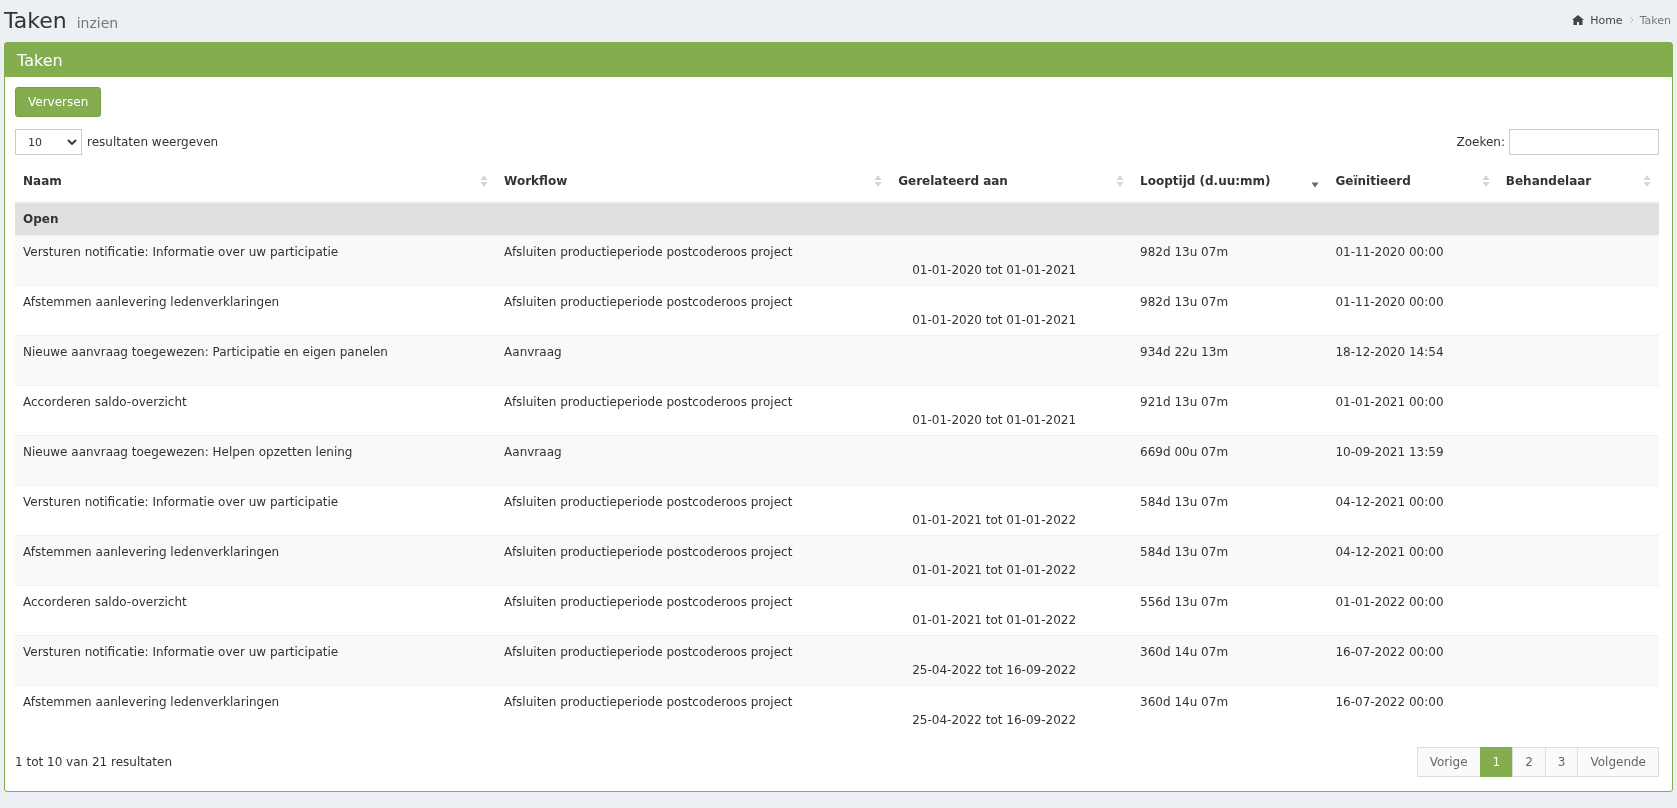  Describe the element at coordinates (1606, 20) in the screenshot. I see `breadcrumb-item: Home` at that location.